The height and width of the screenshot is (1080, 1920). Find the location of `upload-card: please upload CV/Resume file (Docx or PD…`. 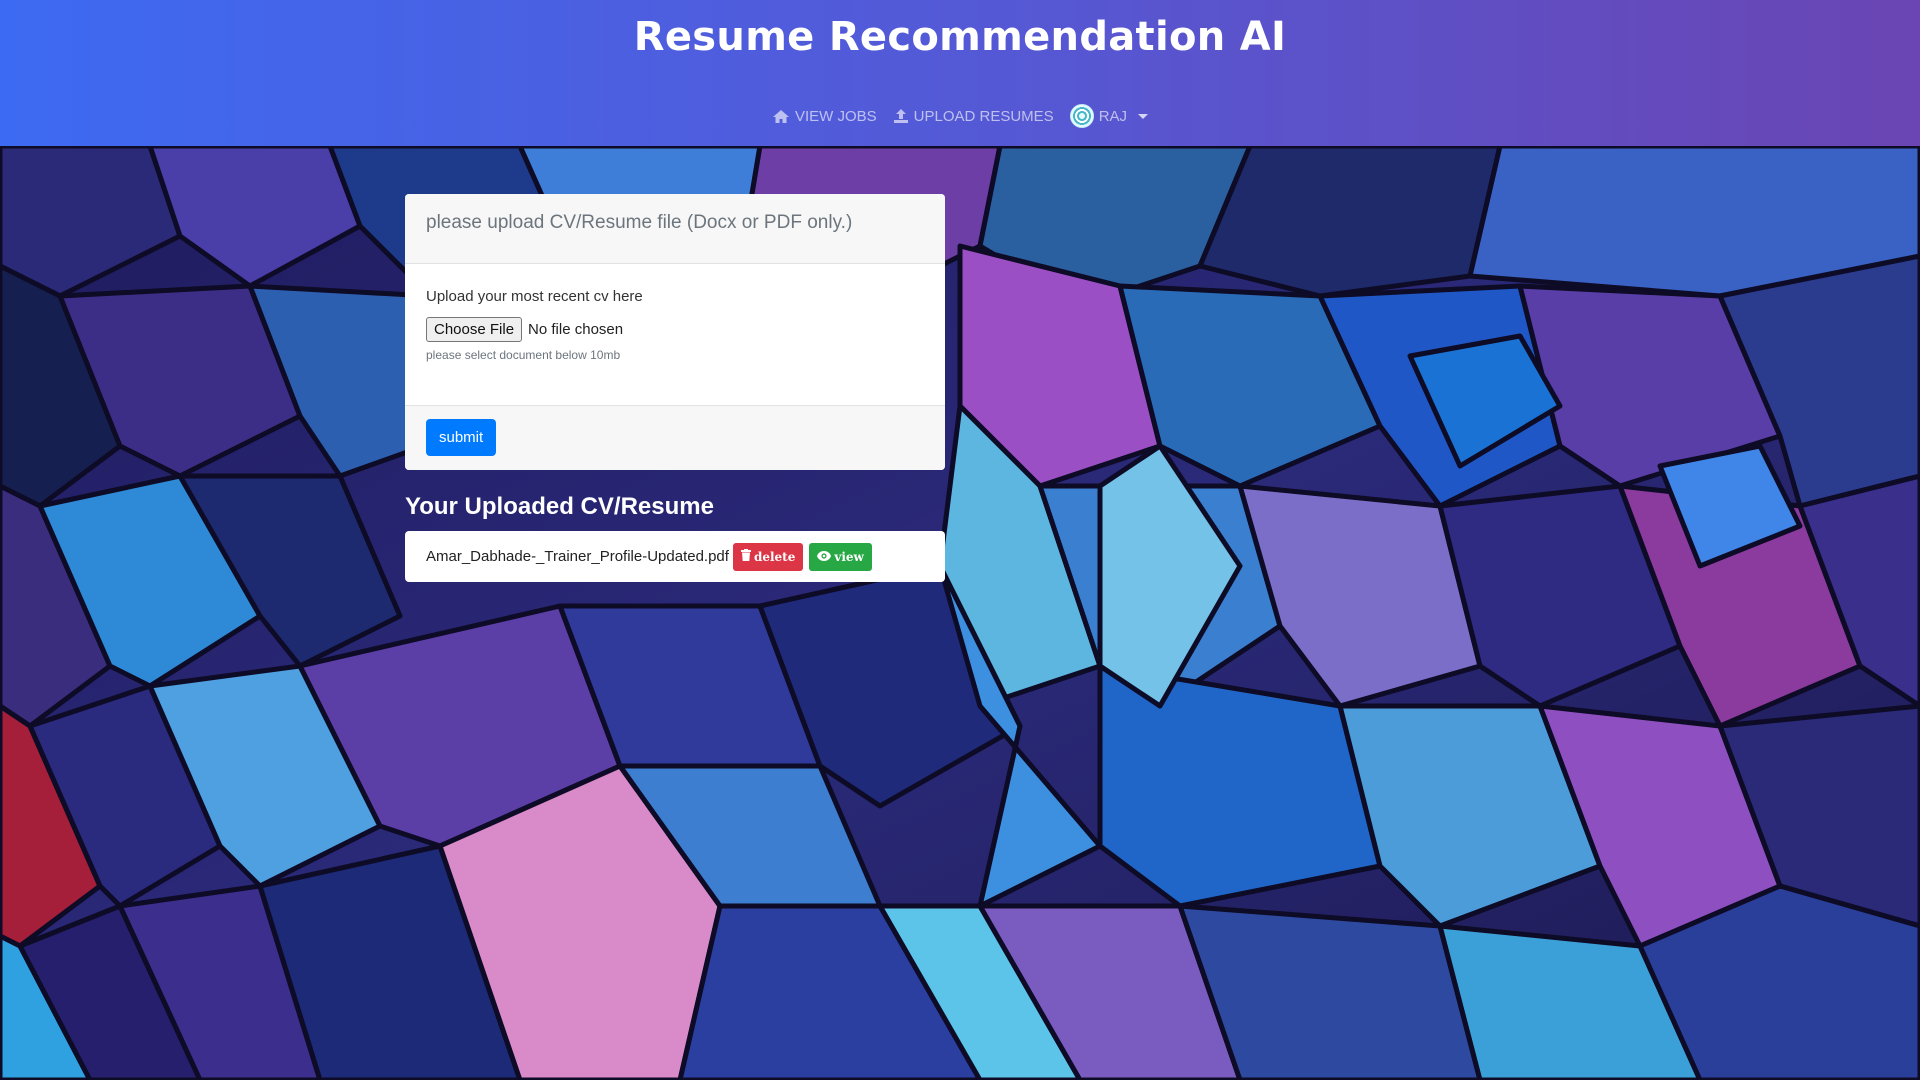

upload-card: please upload CV/Resume file (Docx or PD… is located at coordinates (675, 332).